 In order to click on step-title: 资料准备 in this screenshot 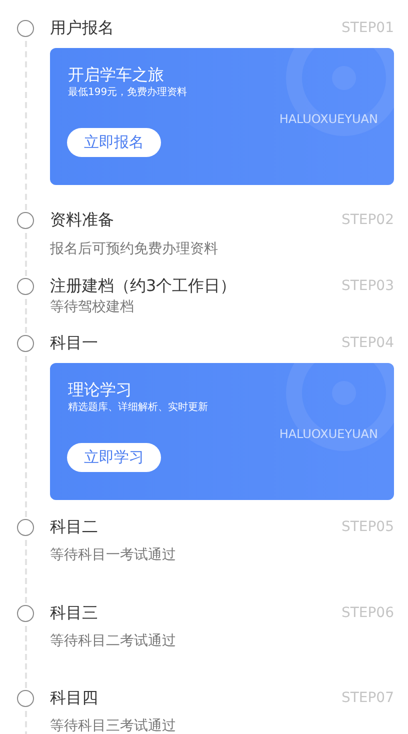, I will do `click(82, 220)`.